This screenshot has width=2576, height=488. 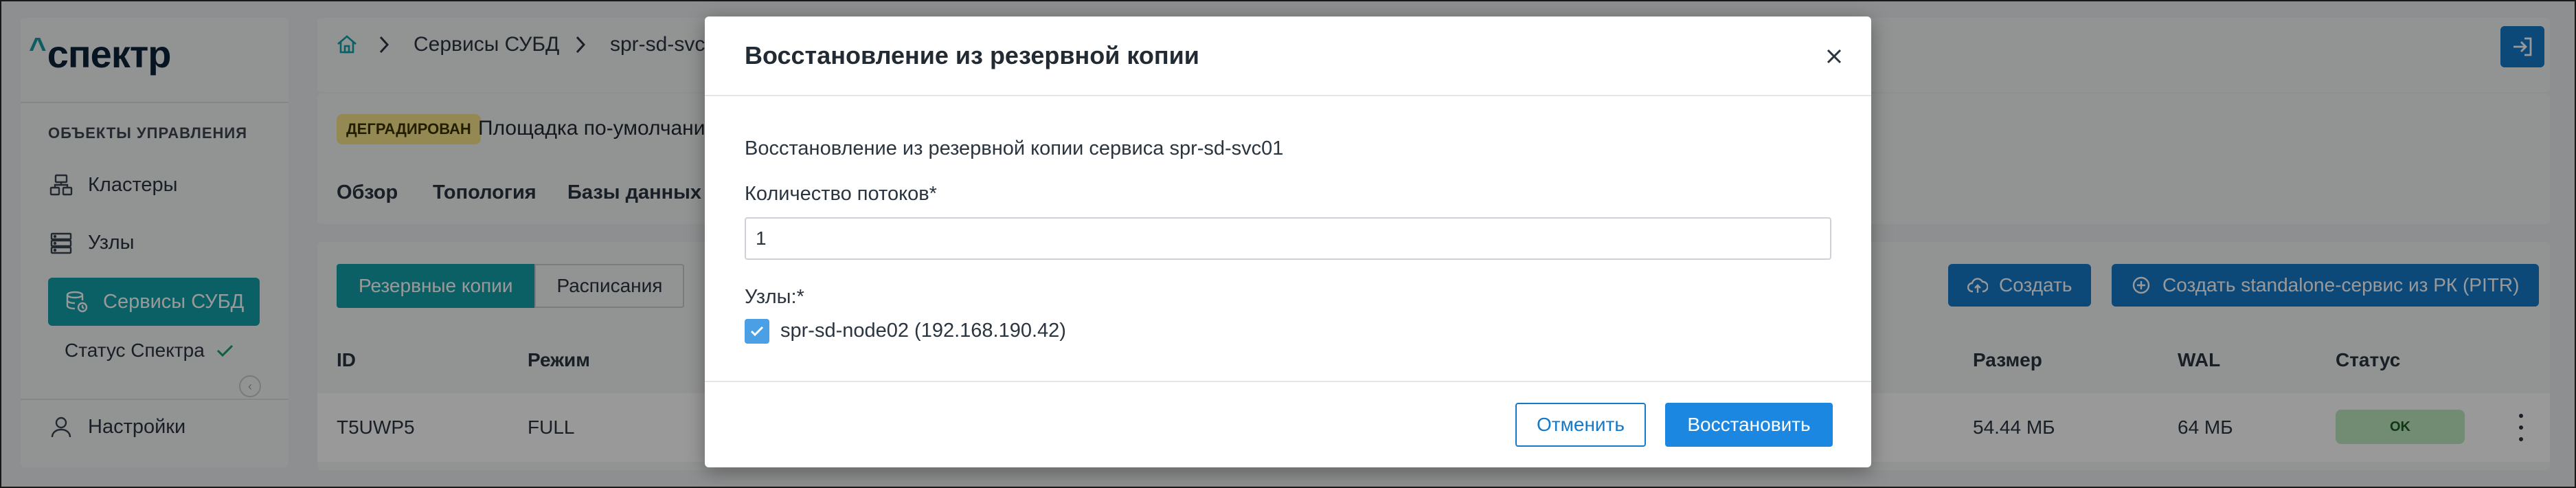 What do you see at coordinates (841, 194) in the screenshot?
I see `threads-label: Количество потоков*` at bounding box center [841, 194].